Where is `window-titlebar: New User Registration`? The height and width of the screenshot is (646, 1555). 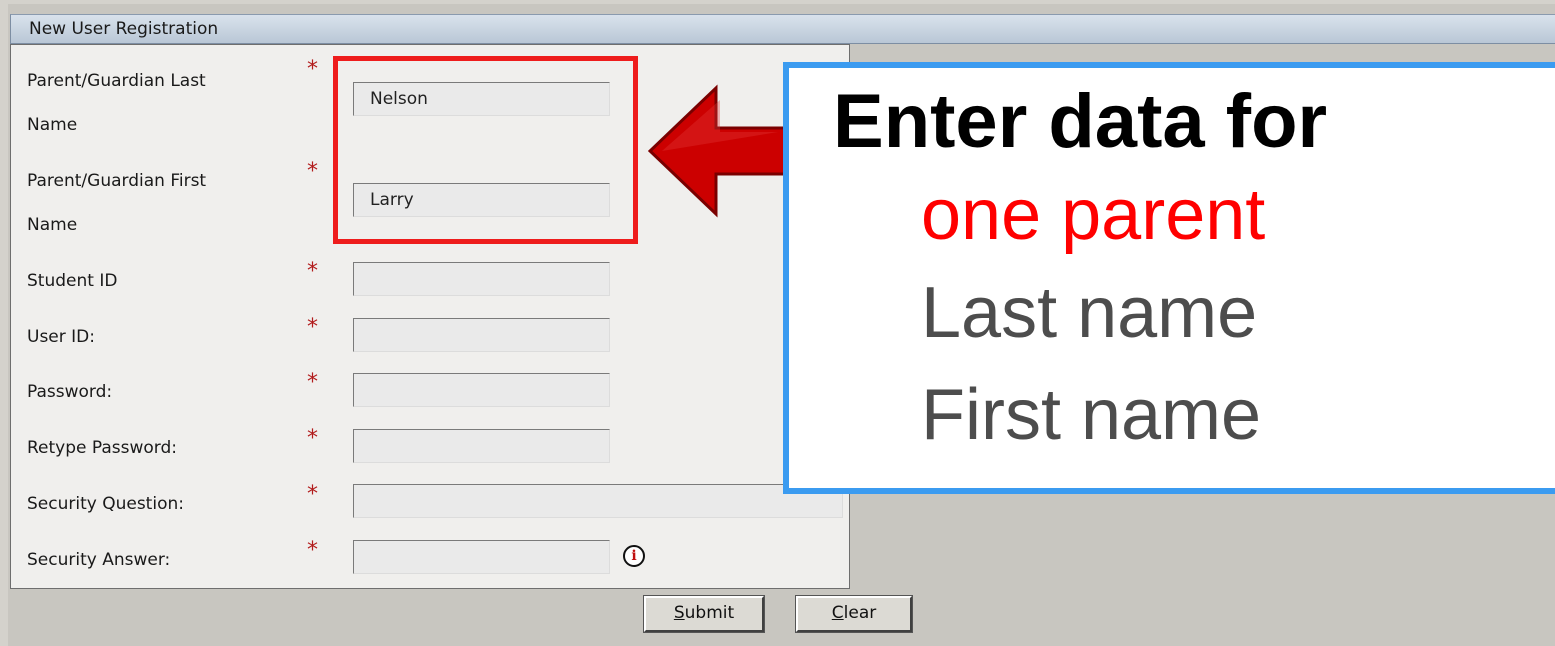 window-titlebar: New User Registration is located at coordinates (782, 29).